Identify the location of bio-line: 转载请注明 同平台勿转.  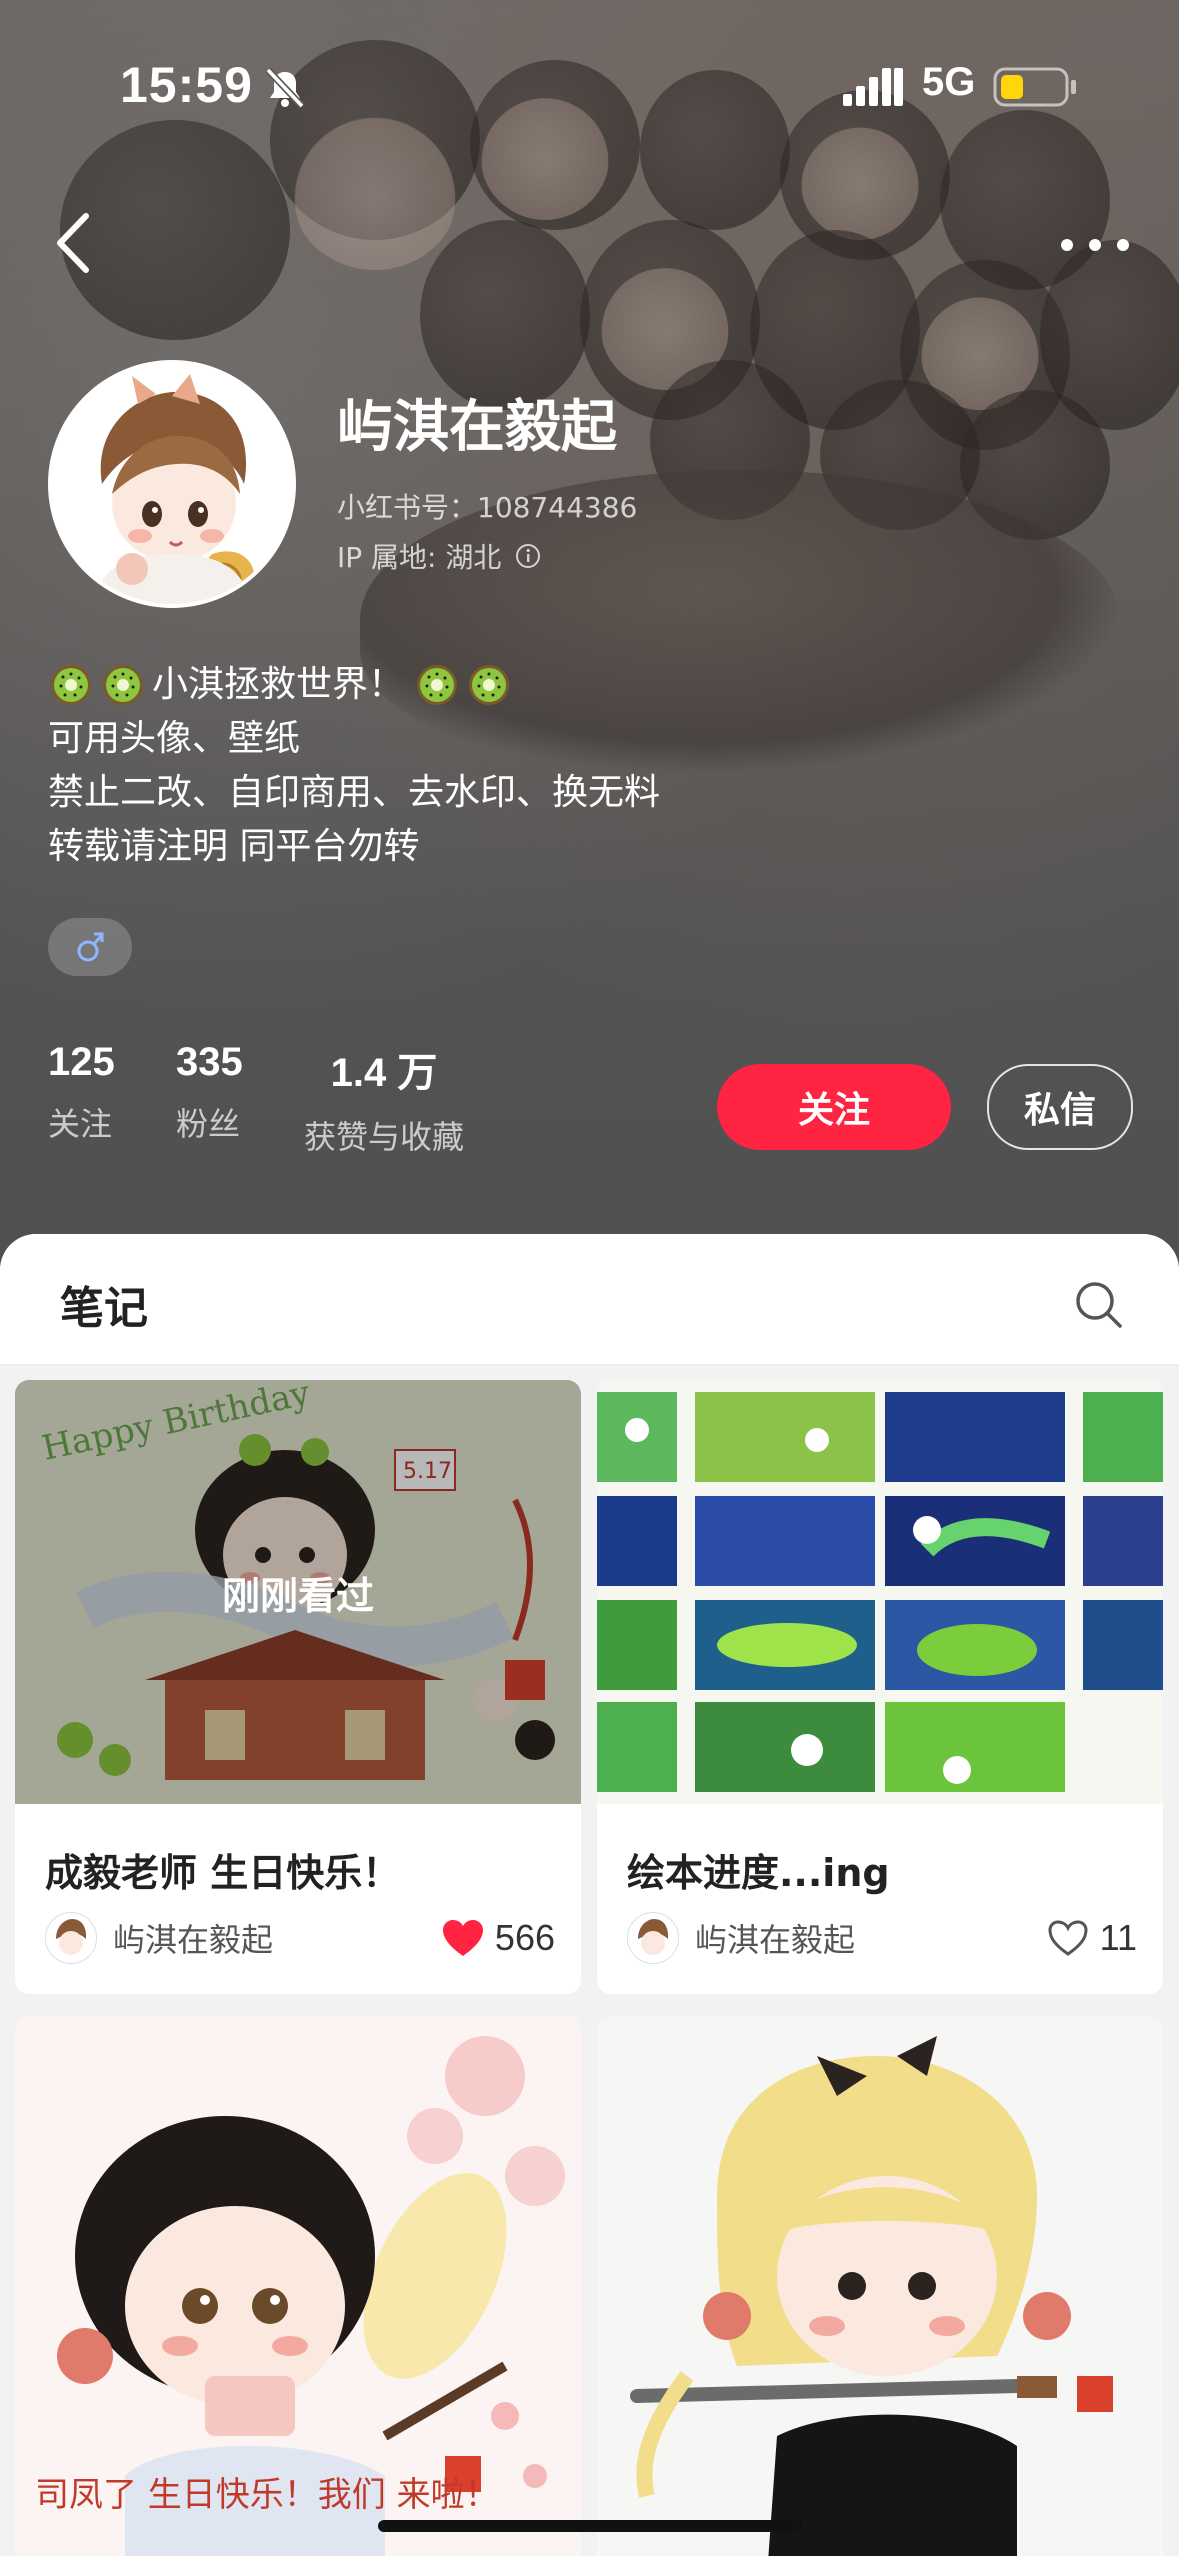
(234, 846).